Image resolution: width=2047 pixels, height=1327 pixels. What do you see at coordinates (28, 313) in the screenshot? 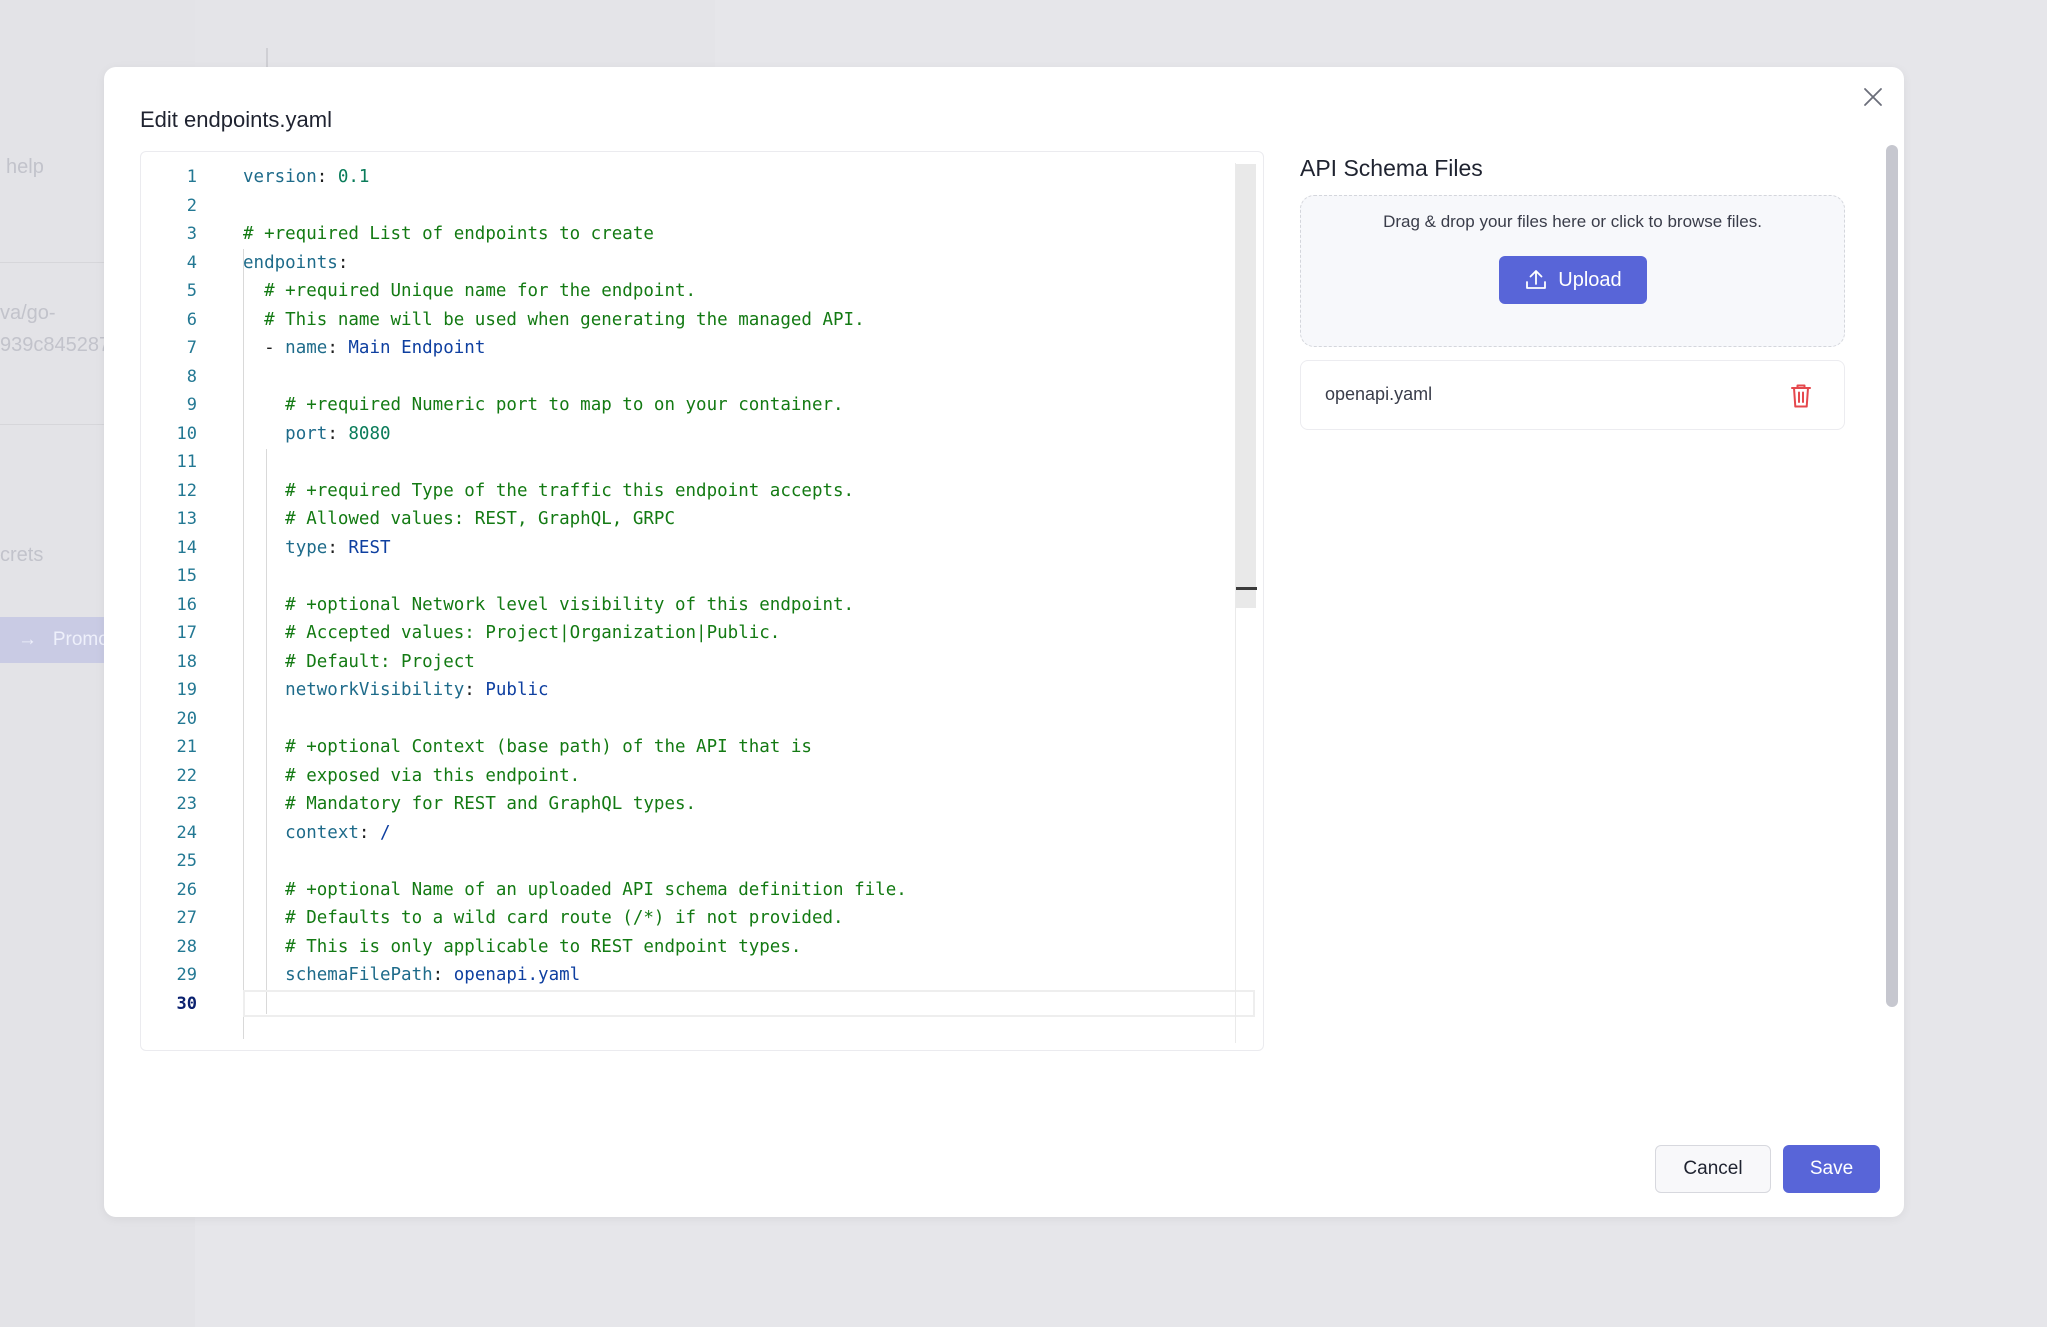
I see `background-repo-text: va/go-` at bounding box center [28, 313].